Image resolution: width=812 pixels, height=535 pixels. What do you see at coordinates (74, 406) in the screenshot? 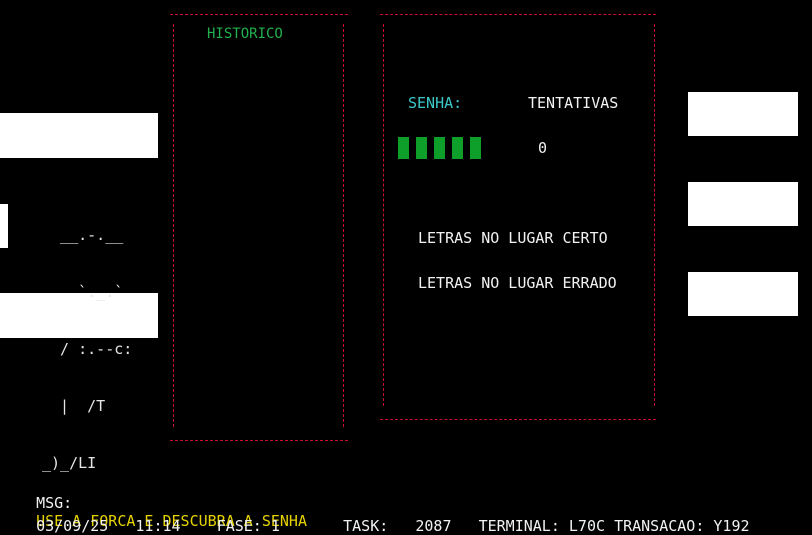
I see `art-line: | /T` at bounding box center [74, 406].